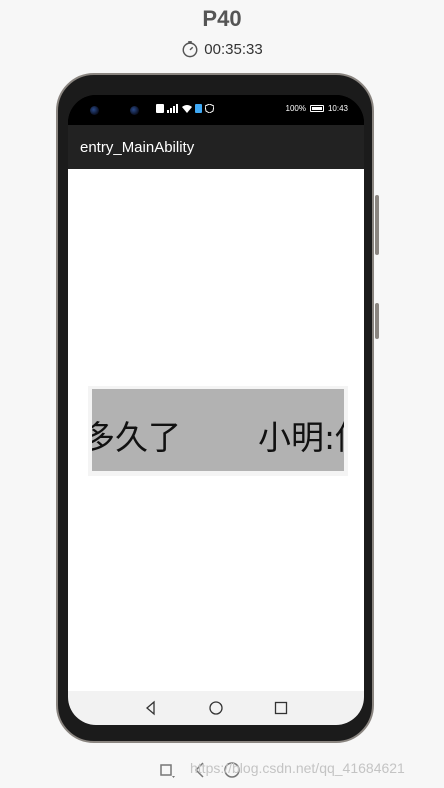 Image resolution: width=444 pixels, height=788 pixels. Describe the element at coordinates (216, 110) in the screenshot. I see `status-bar: 100% 10:43` at that location.